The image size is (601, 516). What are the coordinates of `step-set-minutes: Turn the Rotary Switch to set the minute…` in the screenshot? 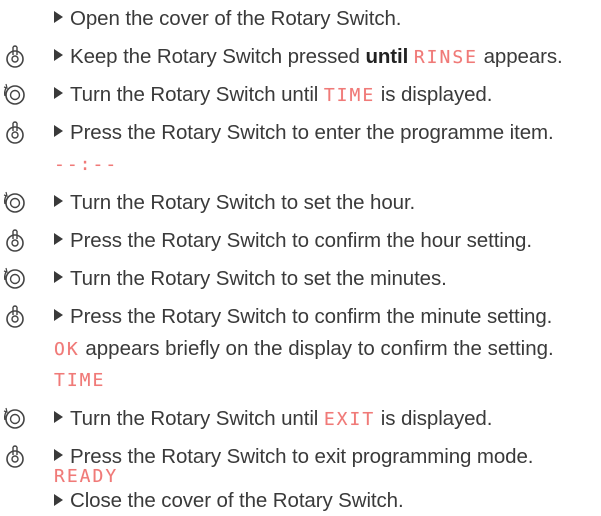 It's located at (300, 279).